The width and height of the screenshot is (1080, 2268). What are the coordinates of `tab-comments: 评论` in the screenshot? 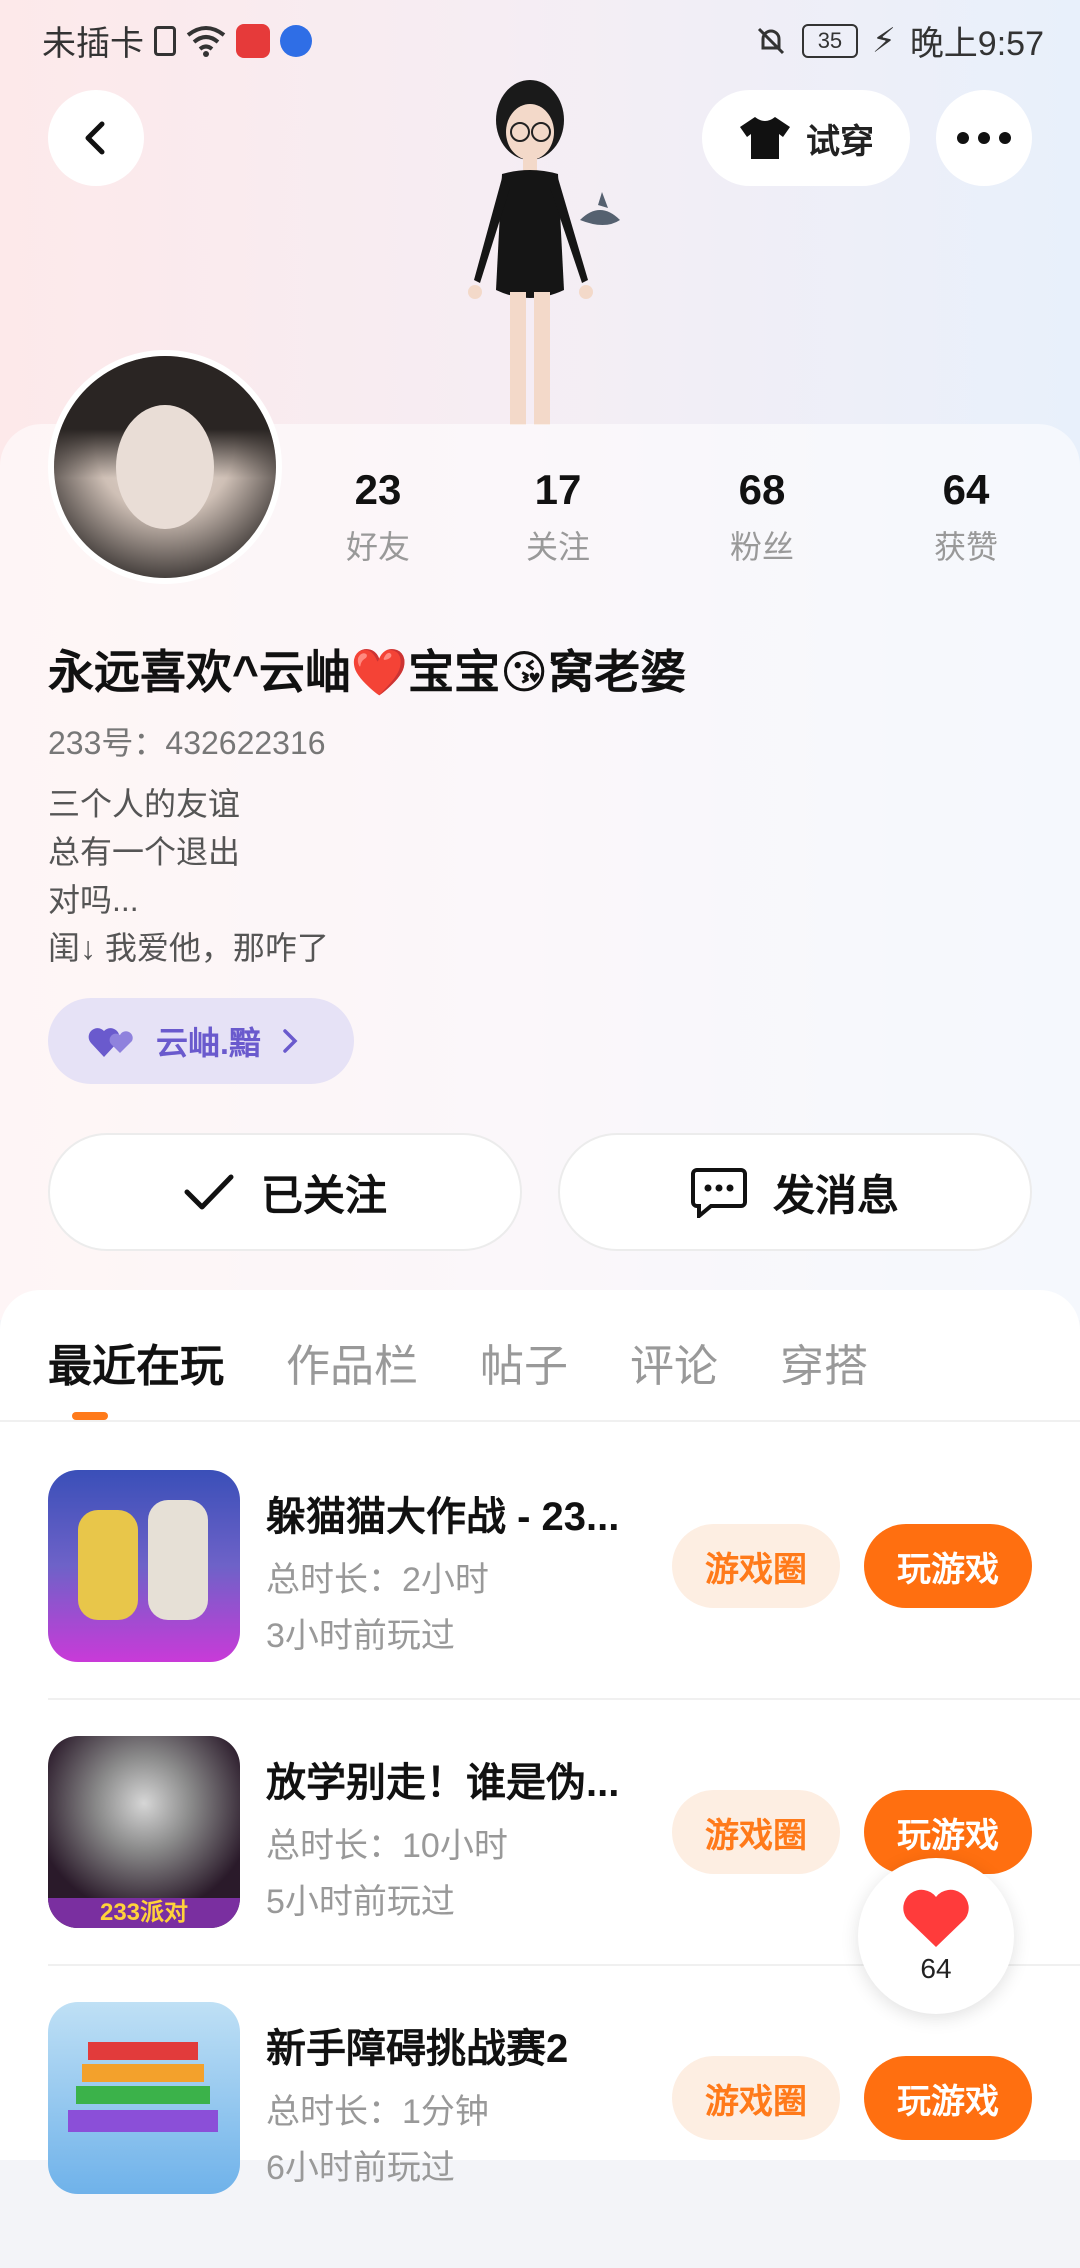 It's located at (674, 1362).